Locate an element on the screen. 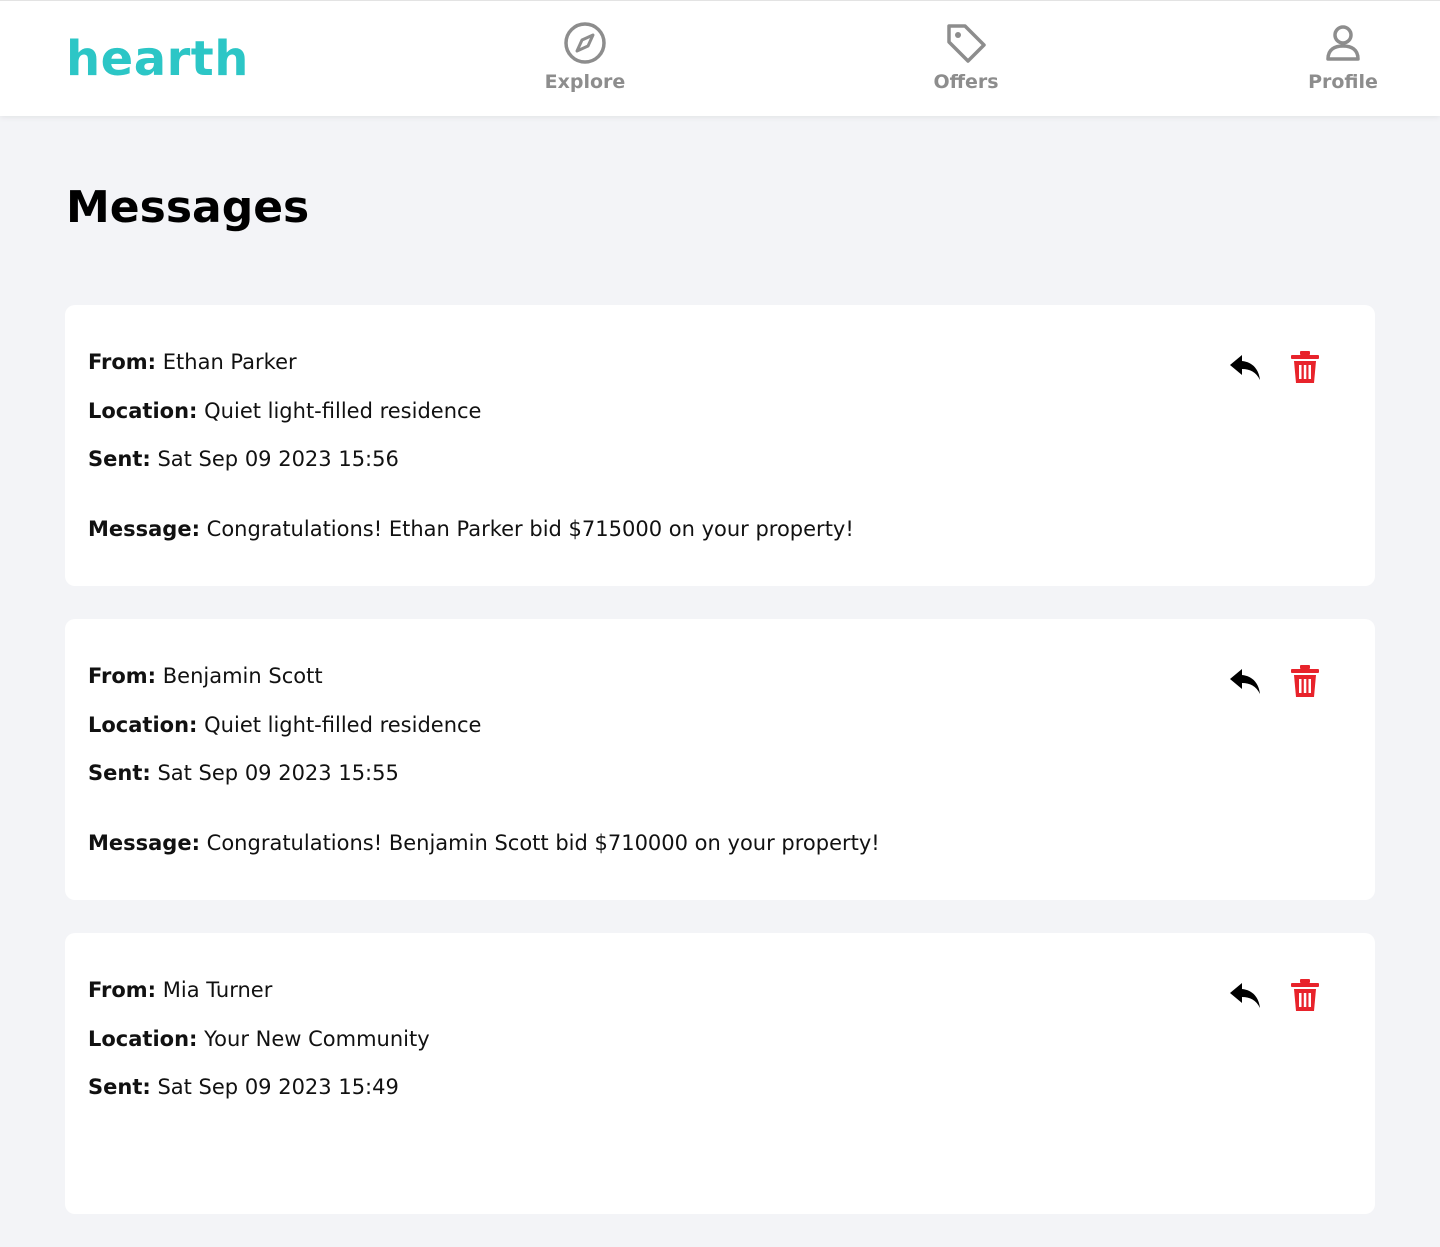 This screenshot has height=1247, width=1440. message-from: From: Ethan Parker is located at coordinates (192, 362).